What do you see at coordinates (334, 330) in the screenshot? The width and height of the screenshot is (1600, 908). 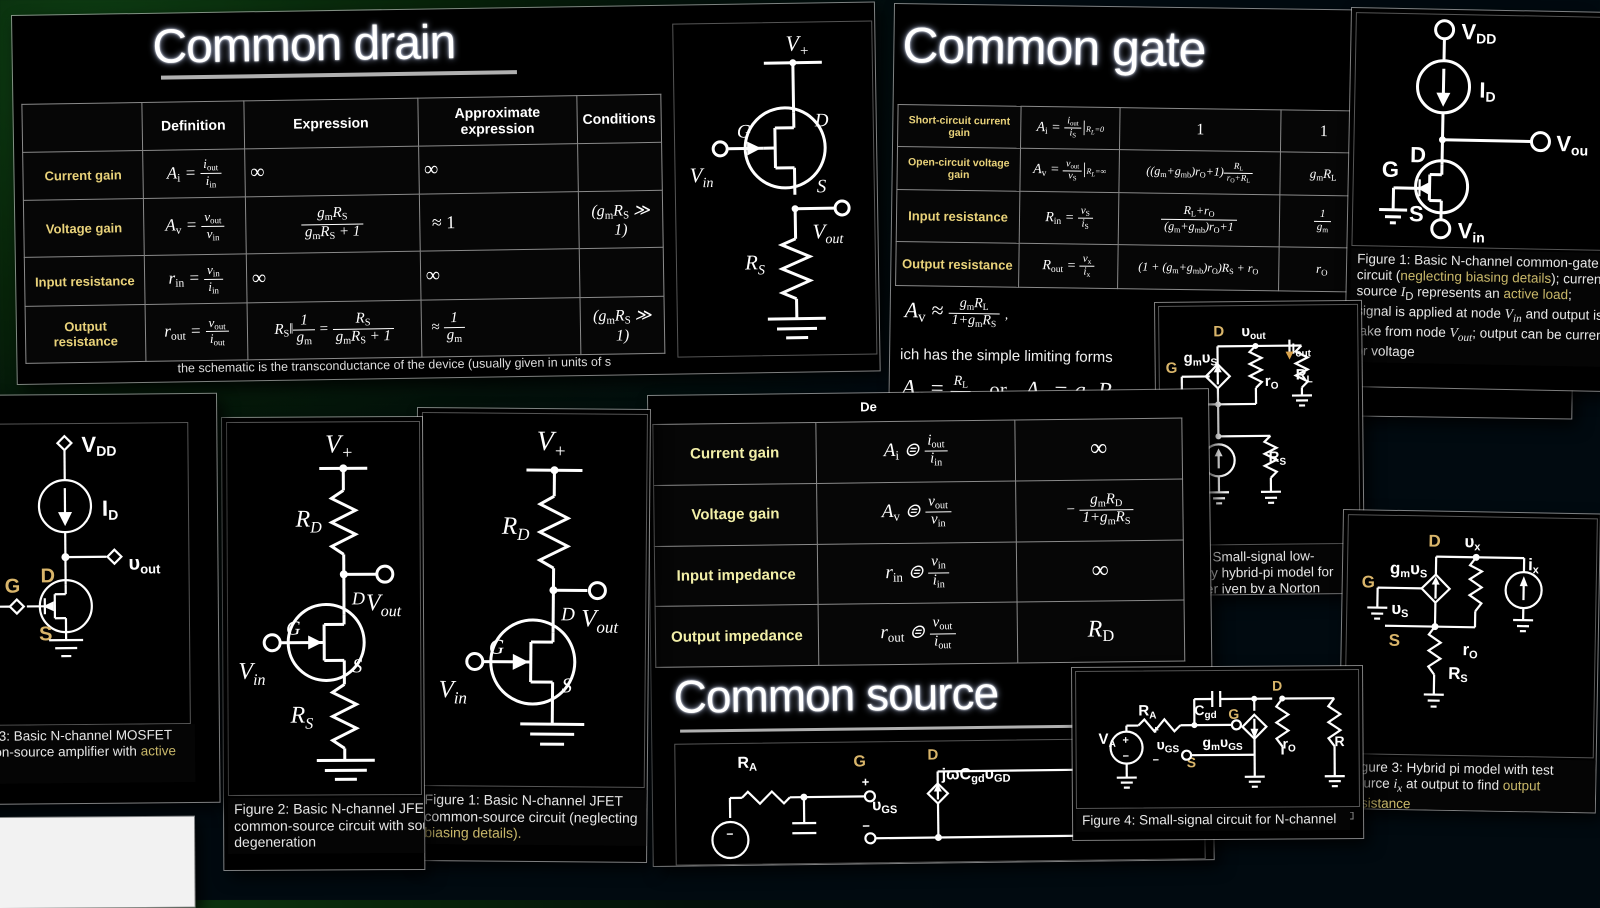 I see `cell-expression: RS‖1gm = RSgmRS + 1` at bounding box center [334, 330].